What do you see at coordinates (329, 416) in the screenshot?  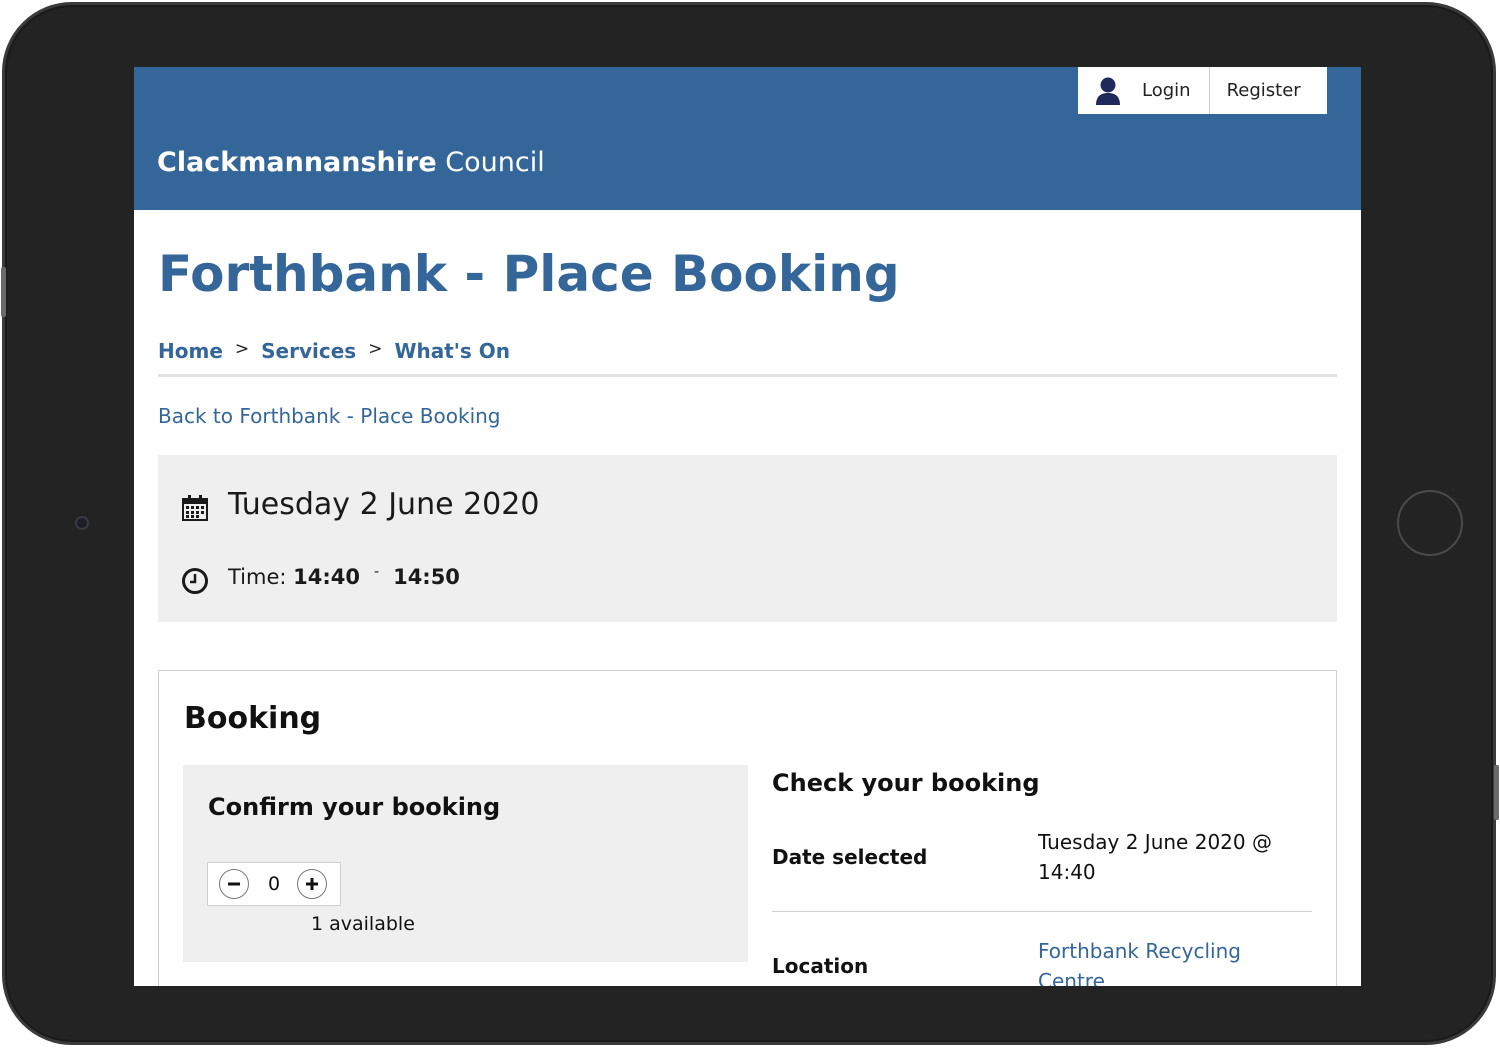 I see `back-link: Back to Forthbank - Place Booking` at bounding box center [329, 416].